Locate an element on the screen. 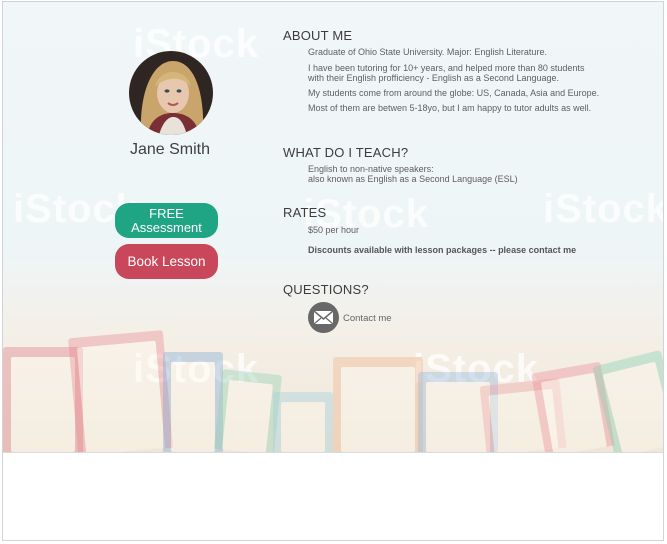 The height and width of the screenshot is (544, 667). envelope-icon is located at coordinates (323, 317).